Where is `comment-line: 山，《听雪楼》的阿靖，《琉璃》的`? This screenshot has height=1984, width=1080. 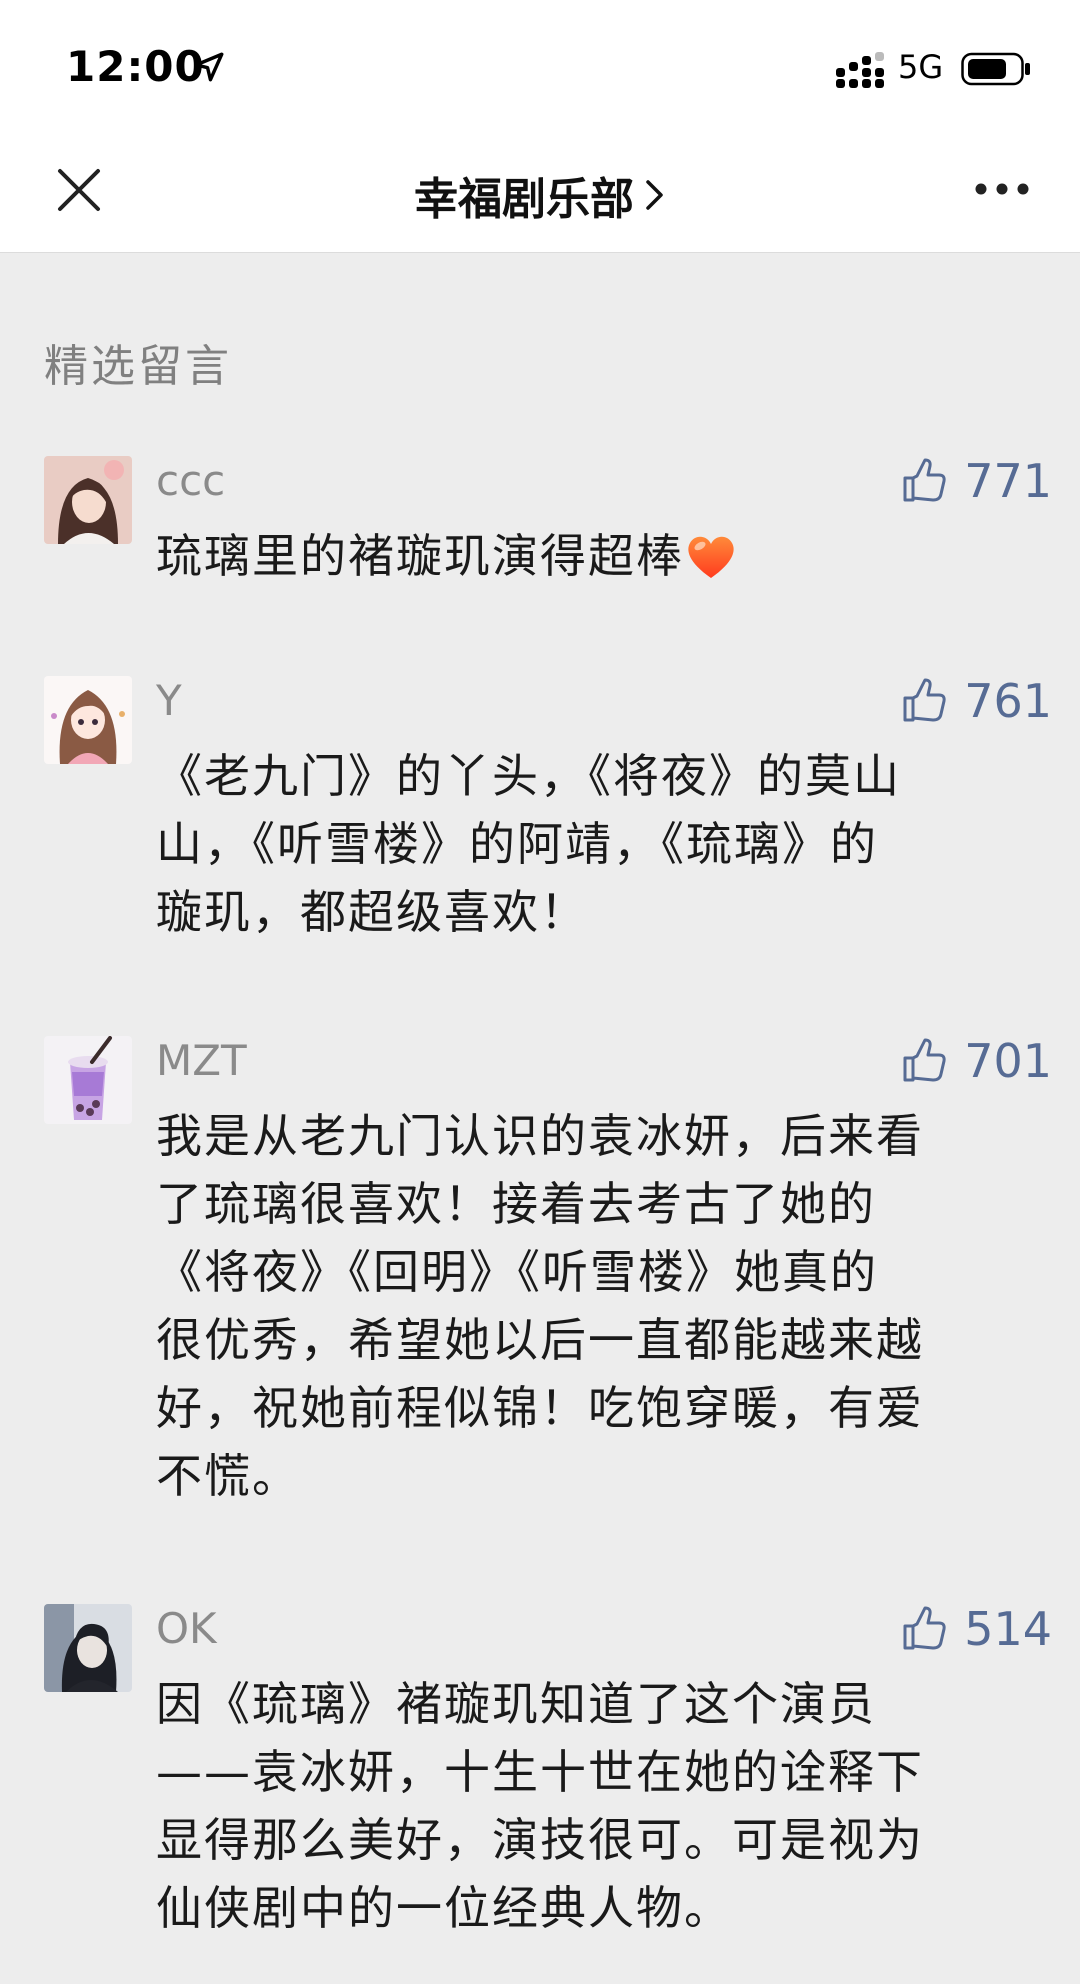 comment-line: 山，《听雪楼》的阿靖，《琉璃》的 is located at coordinates (517, 844).